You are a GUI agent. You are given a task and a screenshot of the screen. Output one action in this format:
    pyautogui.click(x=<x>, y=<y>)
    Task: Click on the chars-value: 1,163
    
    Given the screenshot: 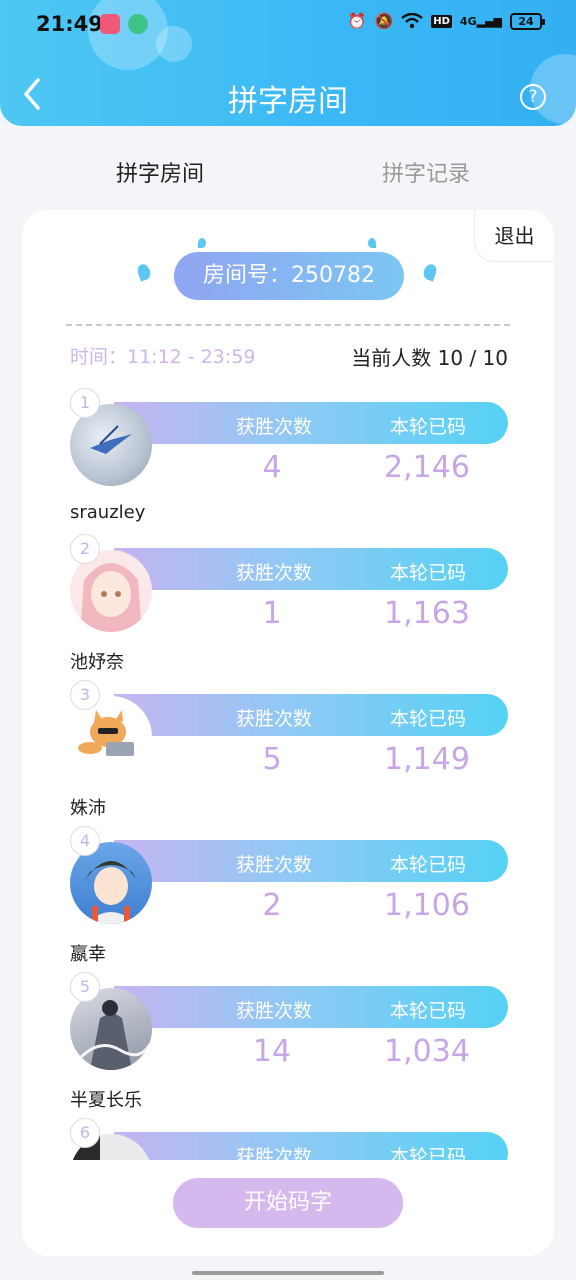 What is the action you would take?
    pyautogui.click(x=427, y=613)
    